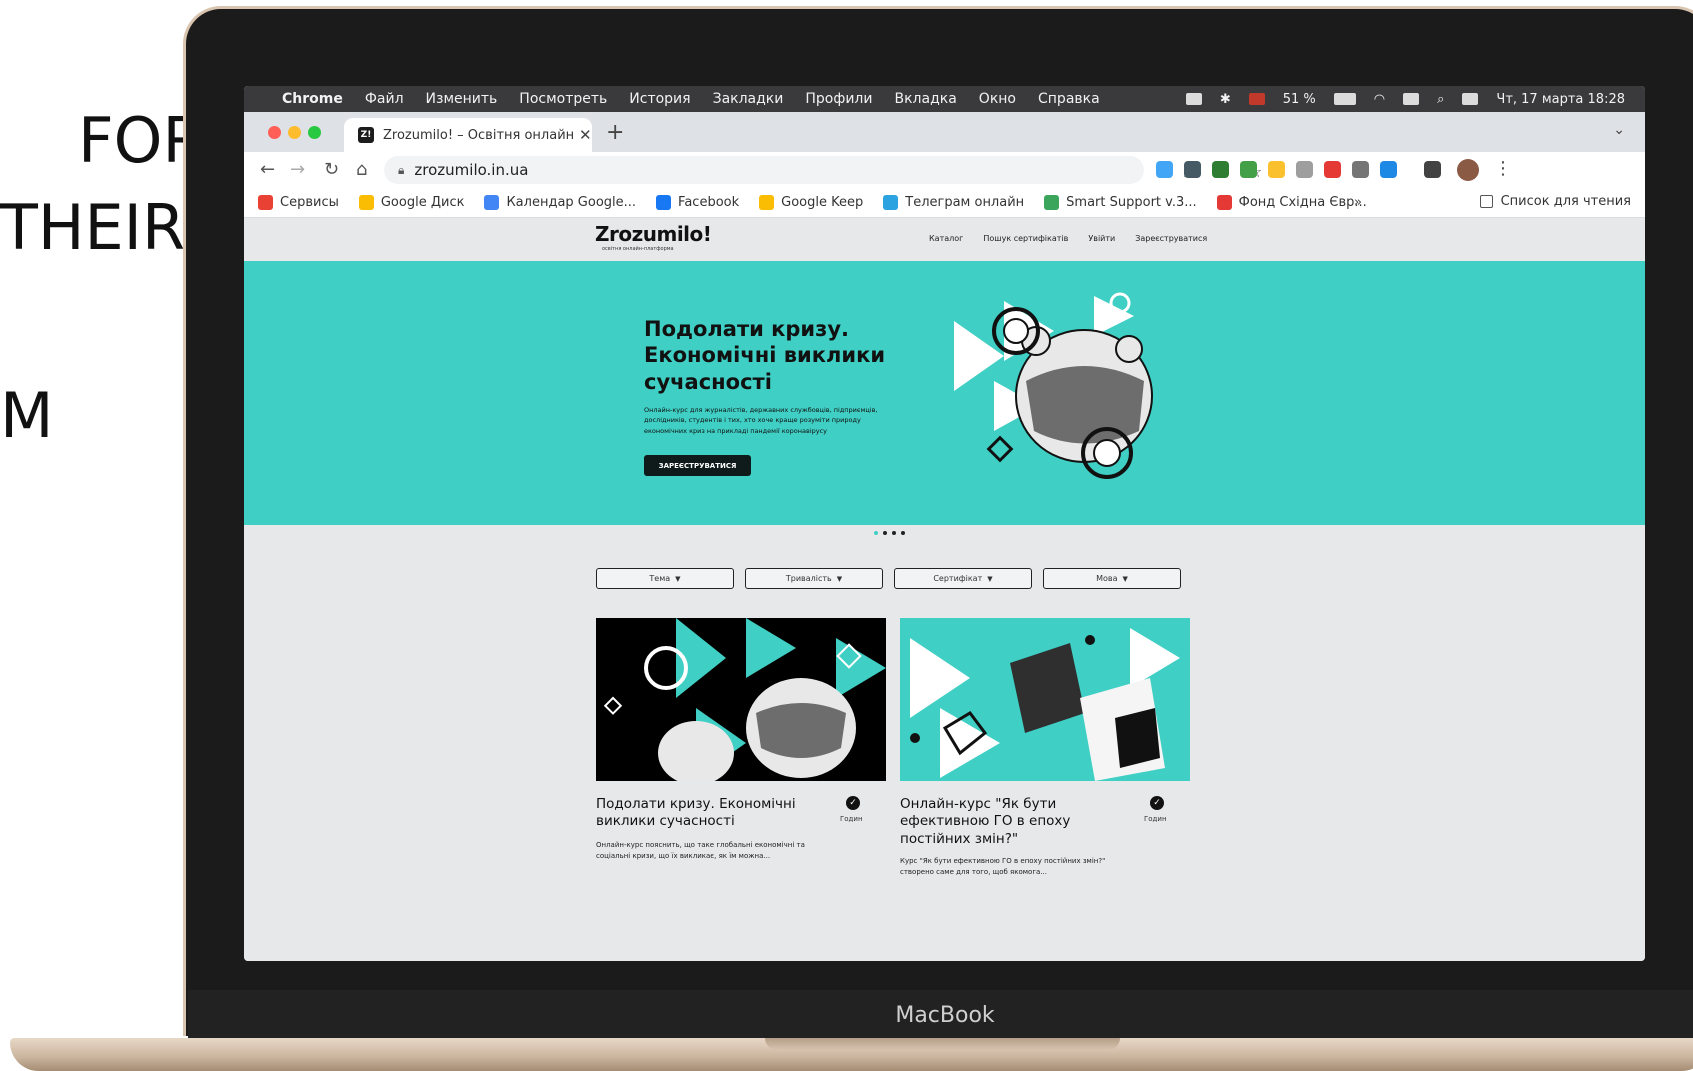 This screenshot has width=1693, height=1071. What do you see at coordinates (1565, 201) in the screenshot?
I see `reading-list-label: Список для чтения` at bounding box center [1565, 201].